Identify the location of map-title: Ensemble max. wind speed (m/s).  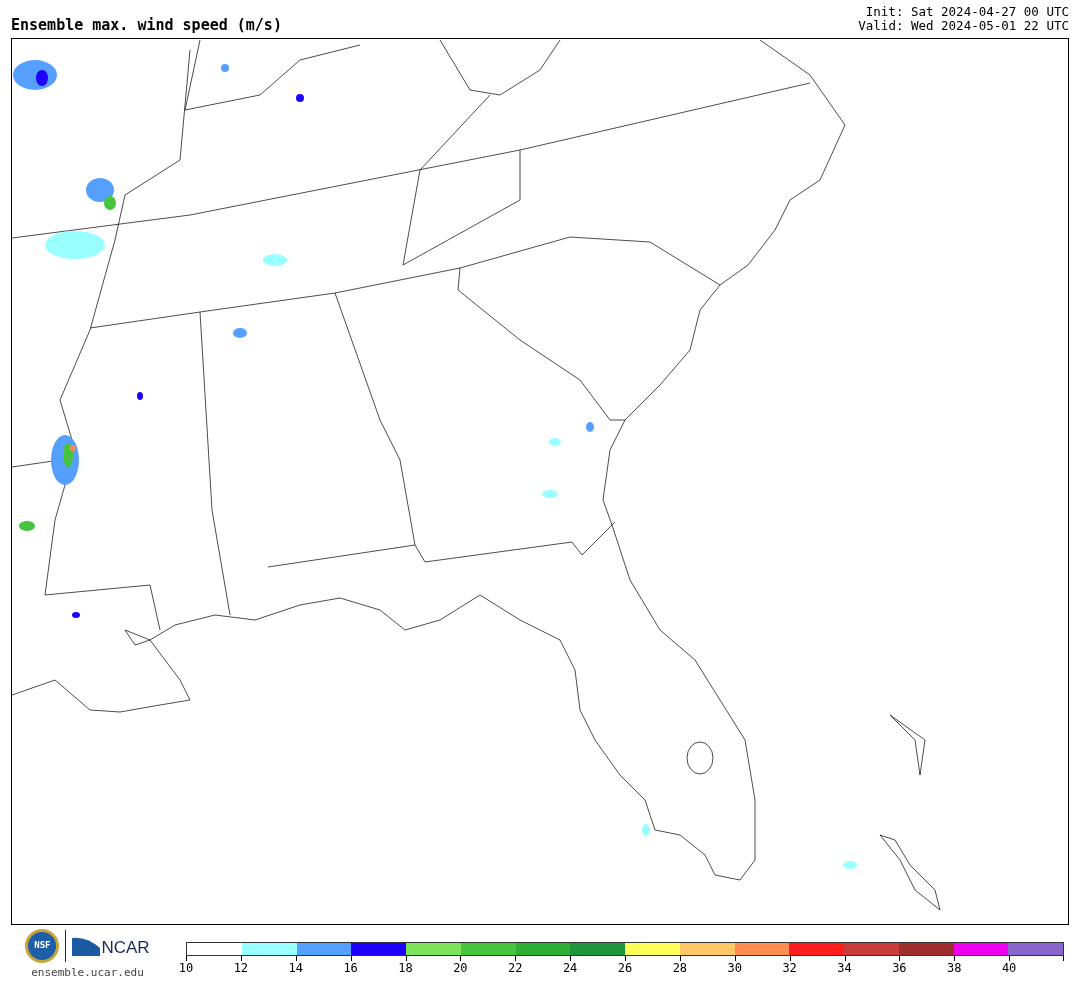
(146, 25).